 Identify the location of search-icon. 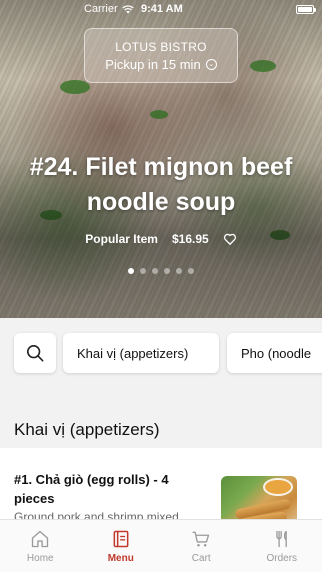
(35, 353).